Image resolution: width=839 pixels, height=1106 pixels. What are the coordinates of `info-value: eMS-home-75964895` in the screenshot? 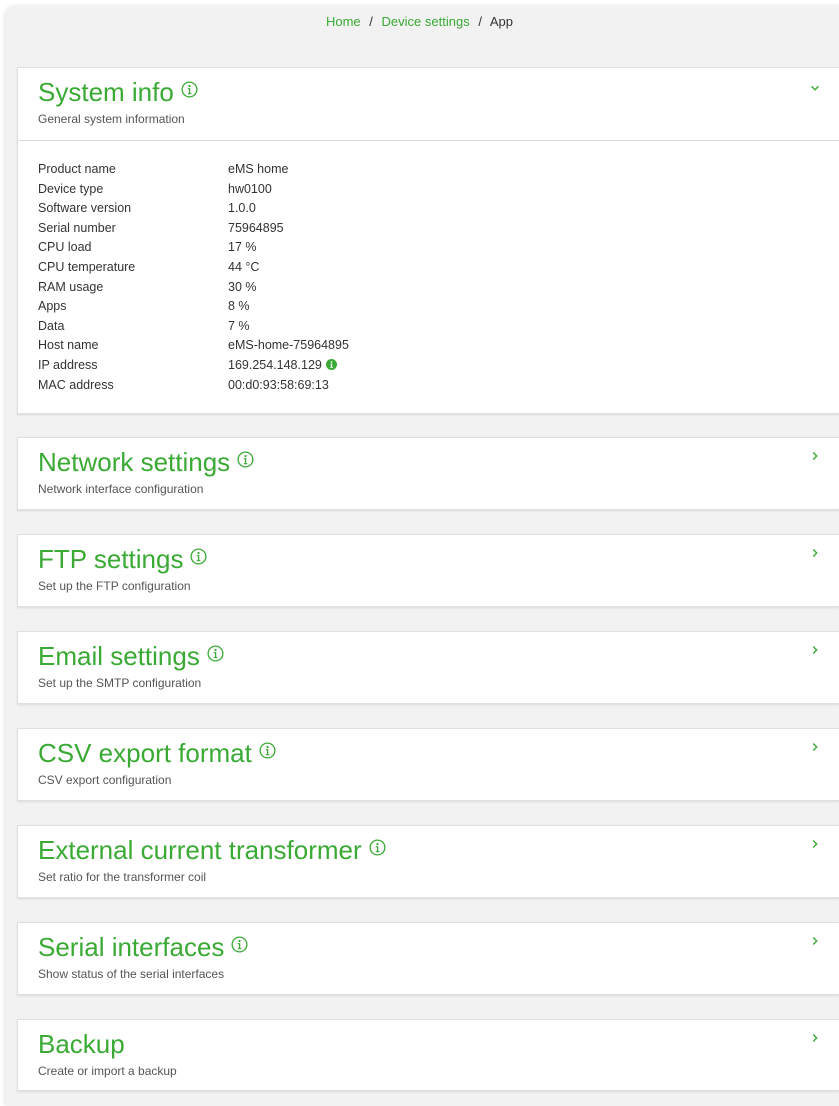 It's located at (288, 345).